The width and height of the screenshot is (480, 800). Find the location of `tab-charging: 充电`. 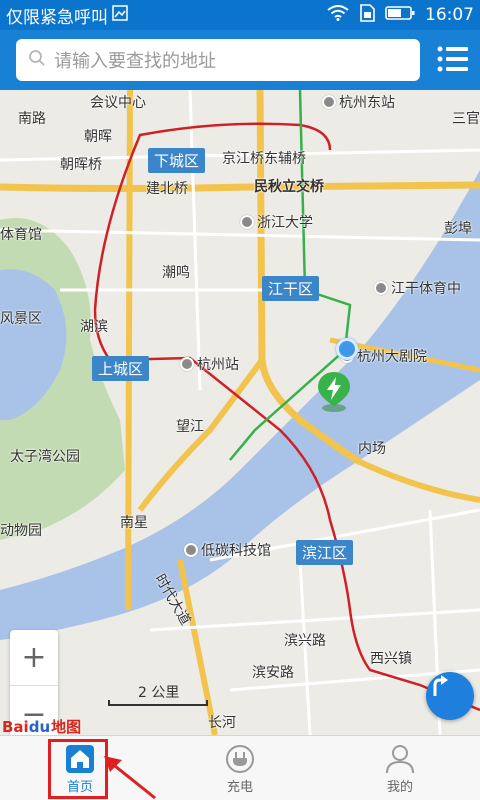

tab-charging: 充电 is located at coordinates (240, 768).